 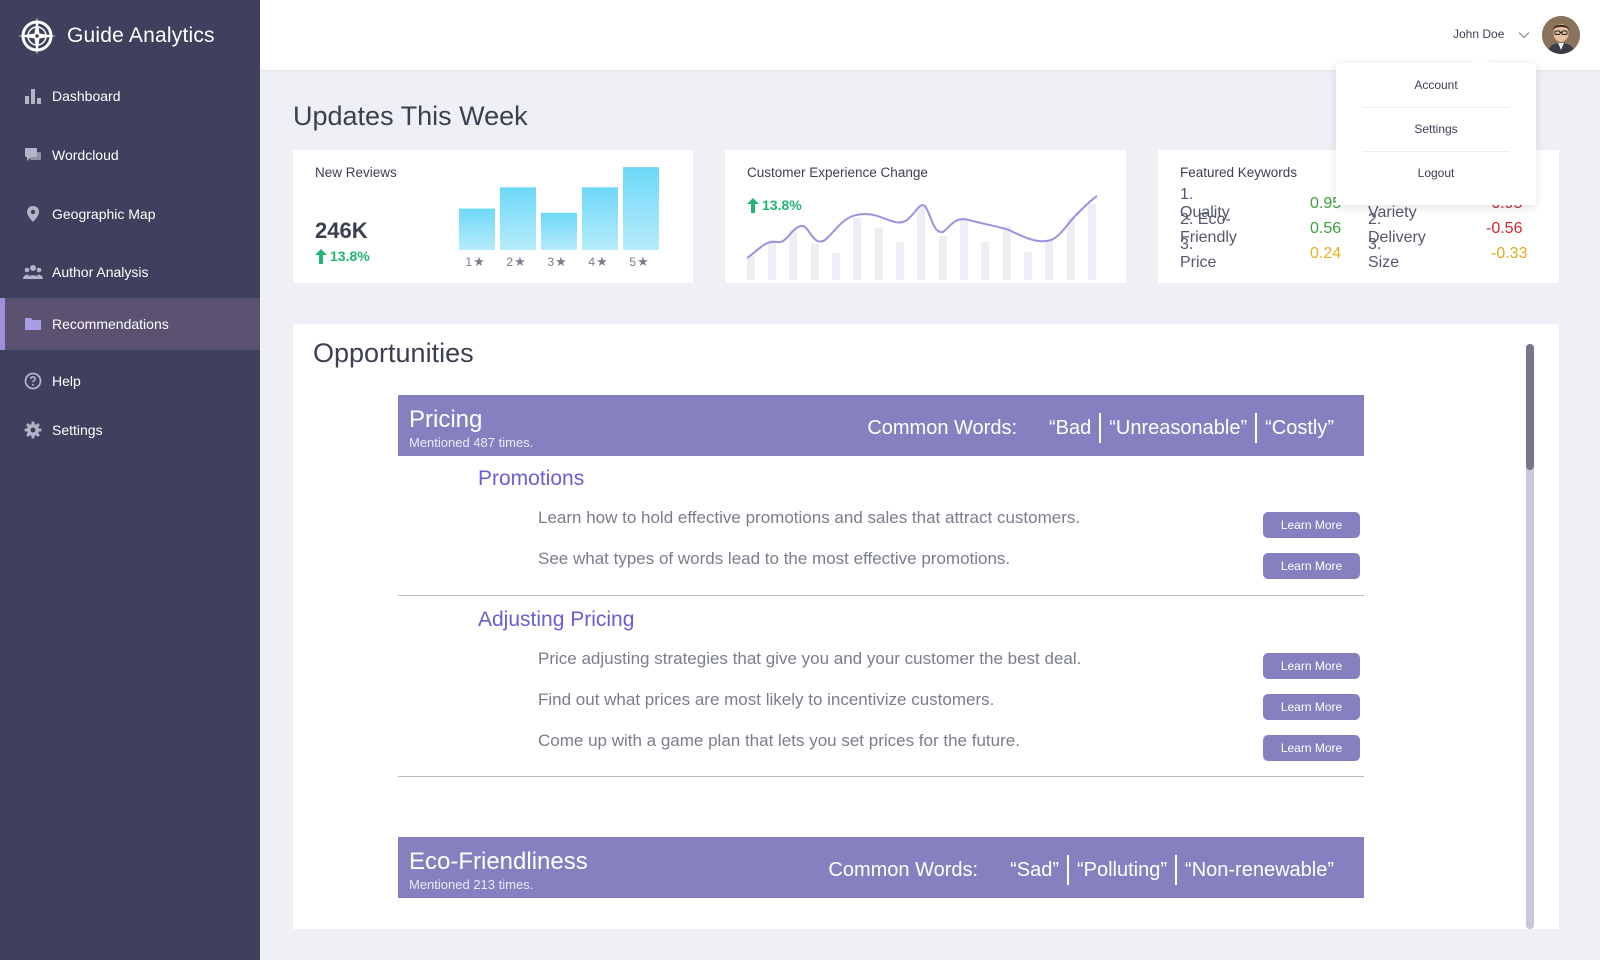 What do you see at coordinates (1299, 427) in the screenshot?
I see `common-word: “Costly”` at bounding box center [1299, 427].